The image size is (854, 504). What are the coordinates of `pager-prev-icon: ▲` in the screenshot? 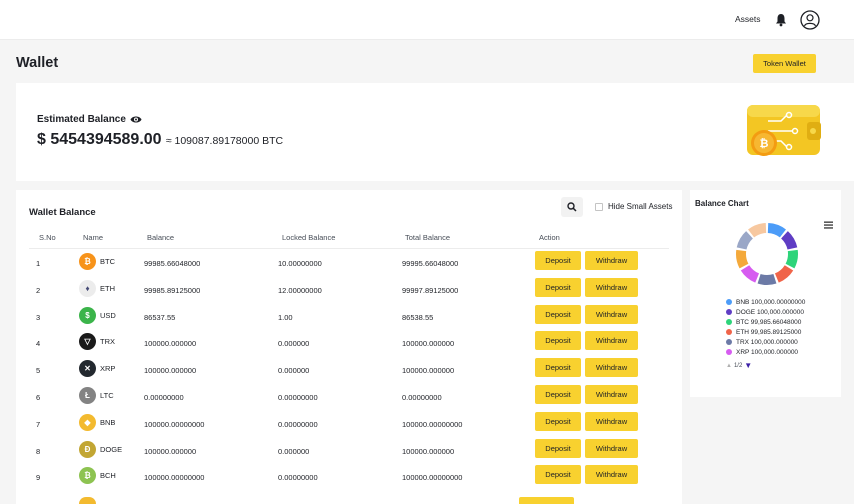 It's located at (729, 366).